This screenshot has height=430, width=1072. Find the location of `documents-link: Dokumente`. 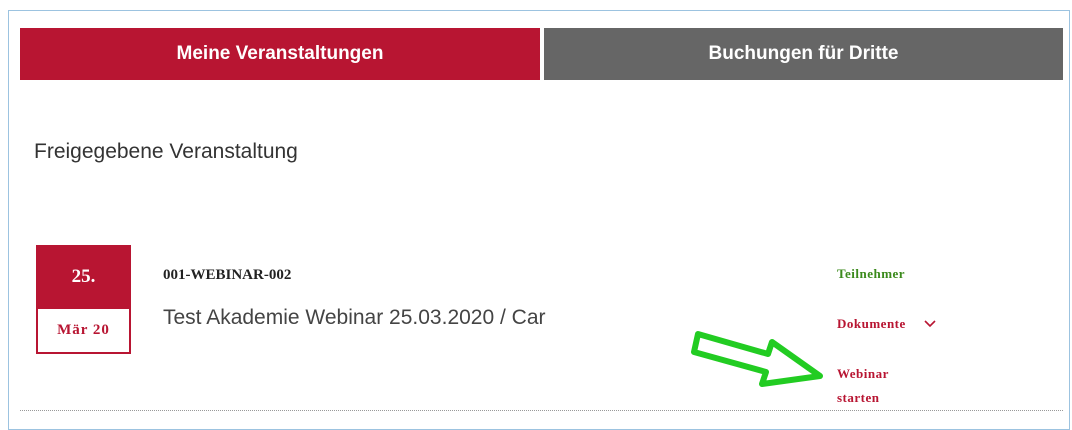

documents-link: Dokumente is located at coordinates (886, 324).